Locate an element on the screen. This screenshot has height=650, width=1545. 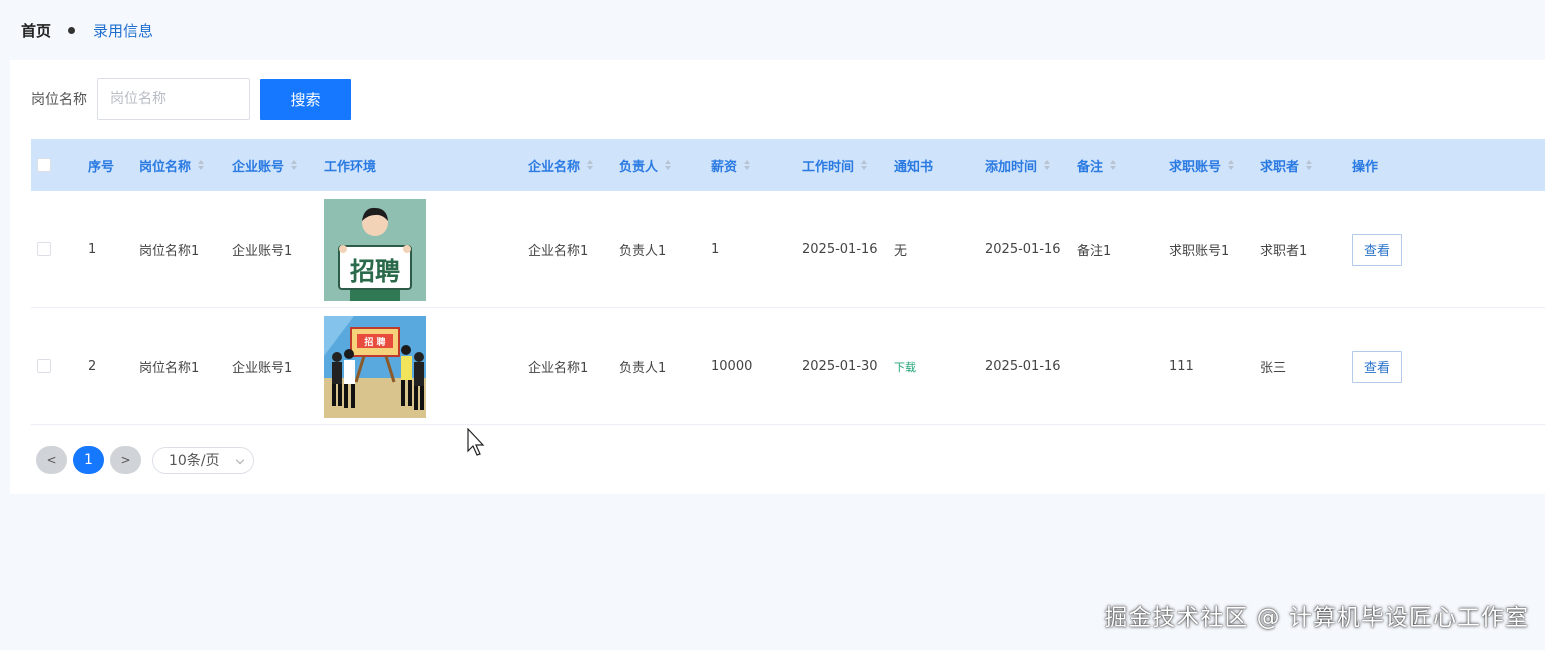
cell-environment: 招 聘 is located at coordinates (375, 366).